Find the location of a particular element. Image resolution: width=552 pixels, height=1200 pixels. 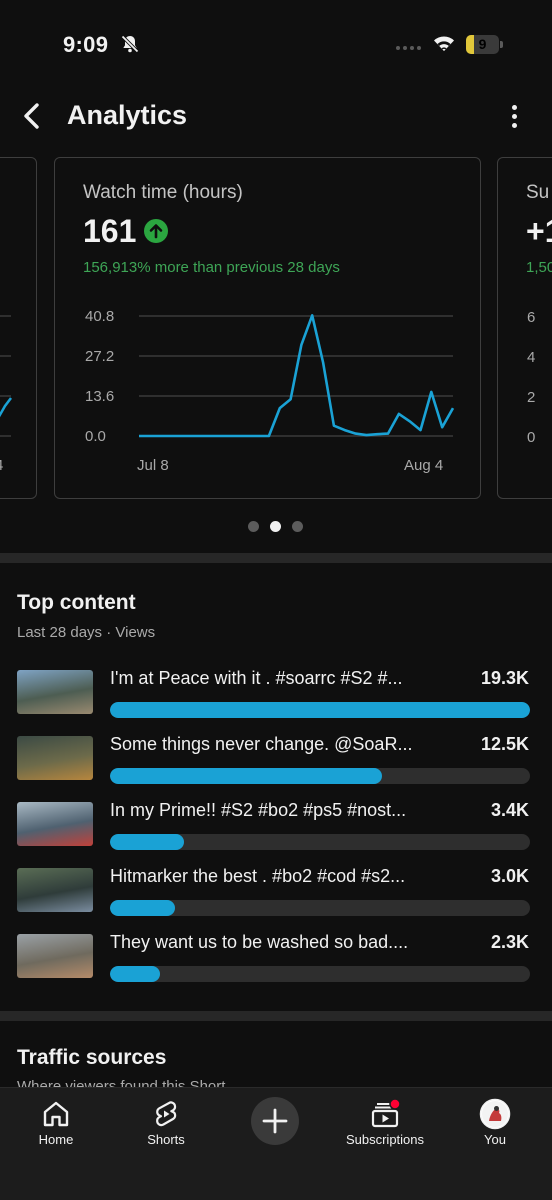

watch-time-series-line is located at coordinates (297, 376).